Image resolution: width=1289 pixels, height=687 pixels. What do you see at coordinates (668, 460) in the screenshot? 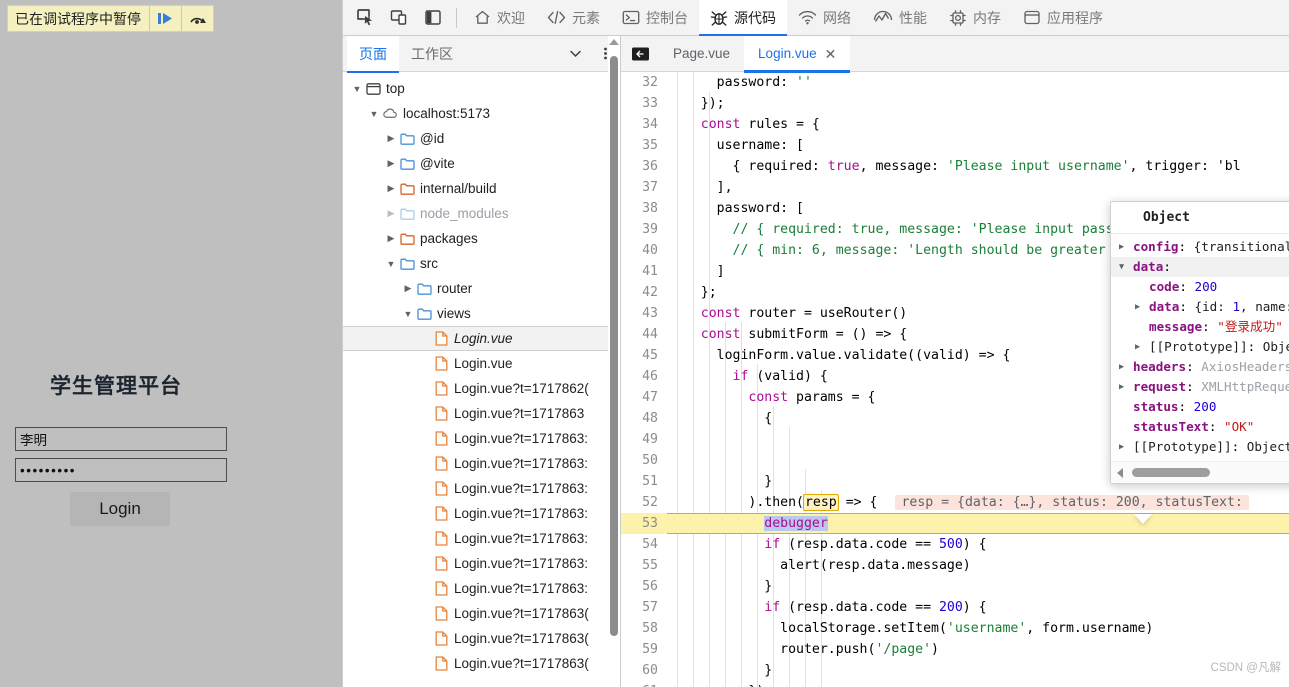
I see `code-line-text` at bounding box center [668, 460].